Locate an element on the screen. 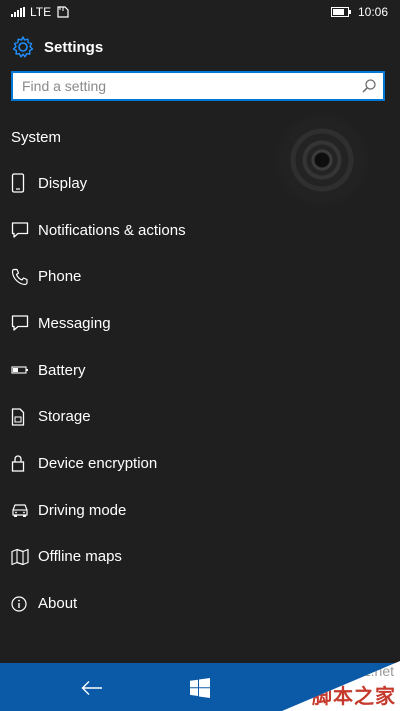 The width and height of the screenshot is (400, 711). notifications-icon is located at coordinates (20, 230).